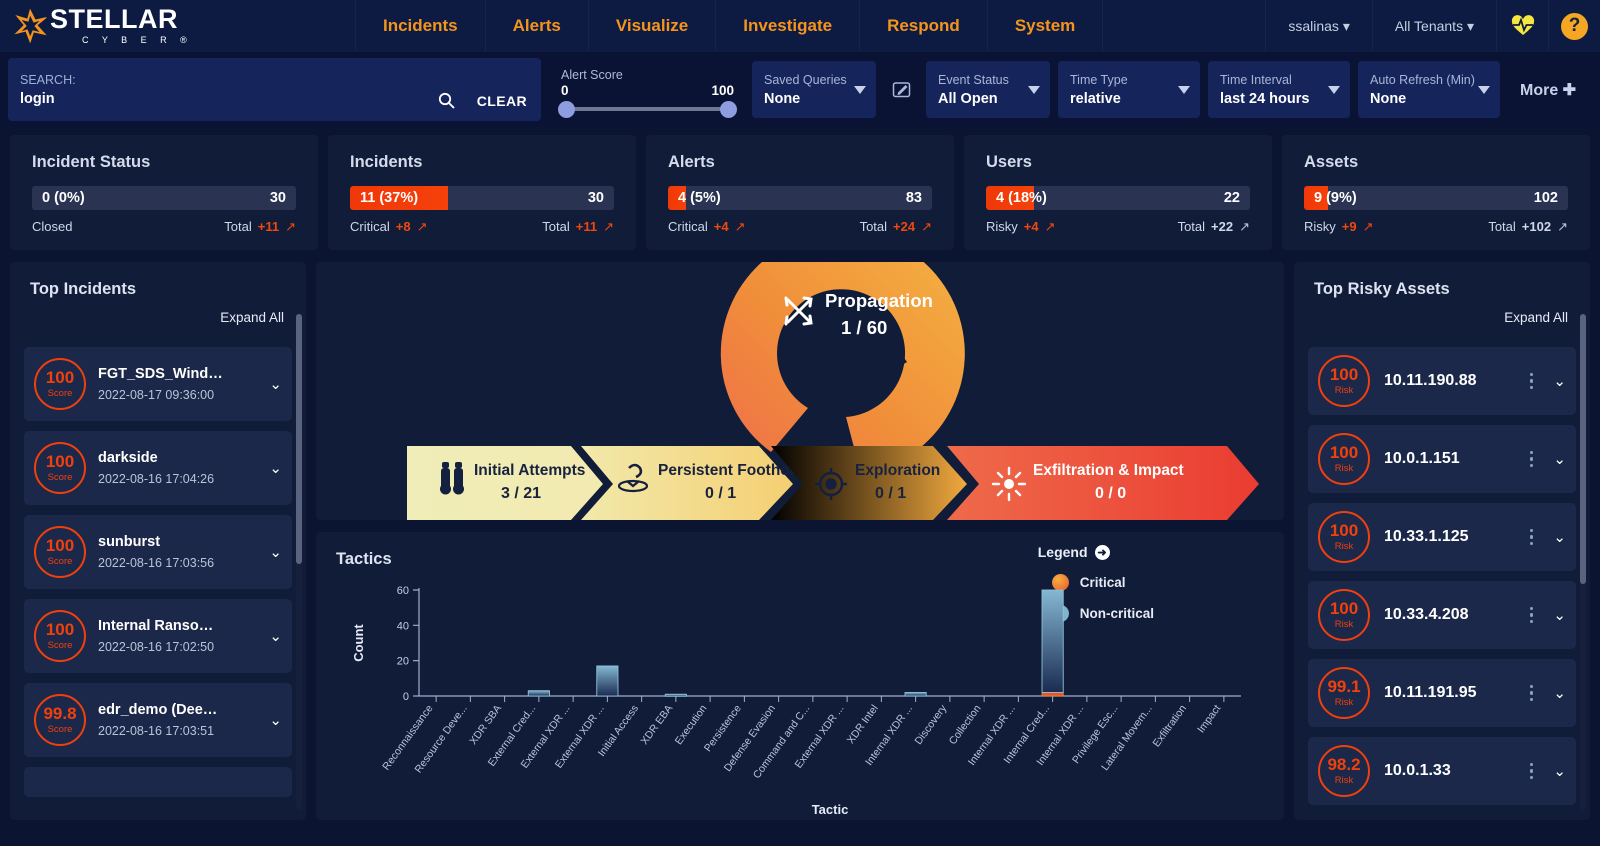 The height and width of the screenshot is (846, 1600). I want to click on user-menu: ssalinas ▾, so click(1318, 26).